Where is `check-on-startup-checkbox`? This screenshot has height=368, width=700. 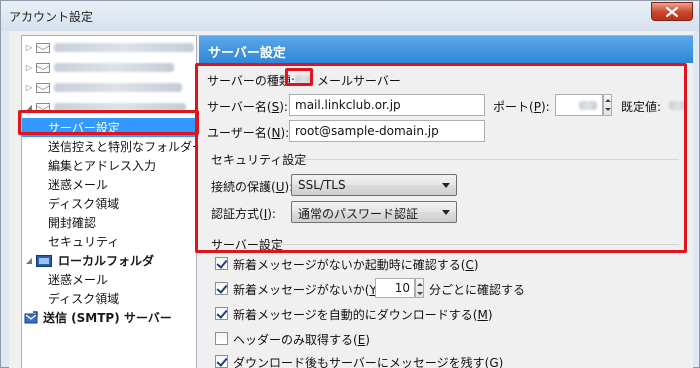
check-on-startup-checkbox is located at coordinates (221, 263).